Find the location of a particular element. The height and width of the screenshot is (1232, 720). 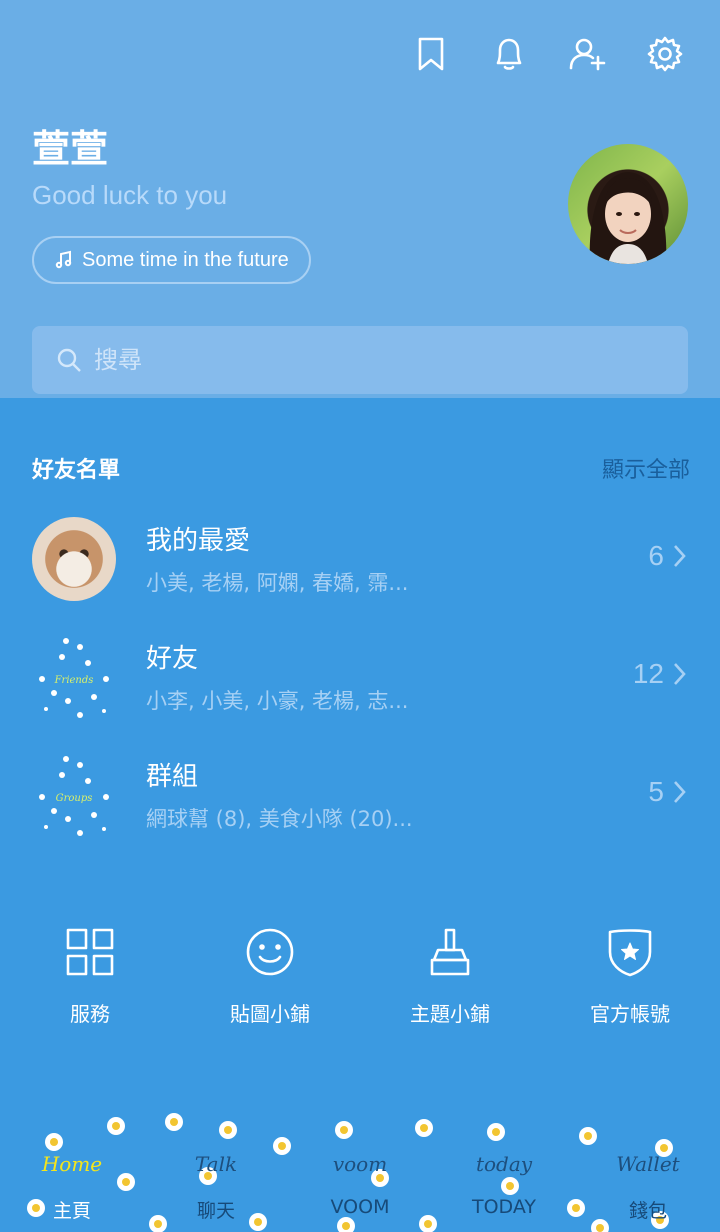

profile-music-button: Some time in the future is located at coordinates (171, 260).